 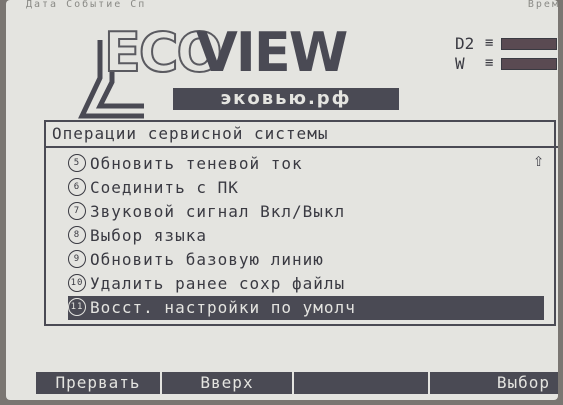 I want to click on indicator-w: W ≡, so click(x=506, y=63).